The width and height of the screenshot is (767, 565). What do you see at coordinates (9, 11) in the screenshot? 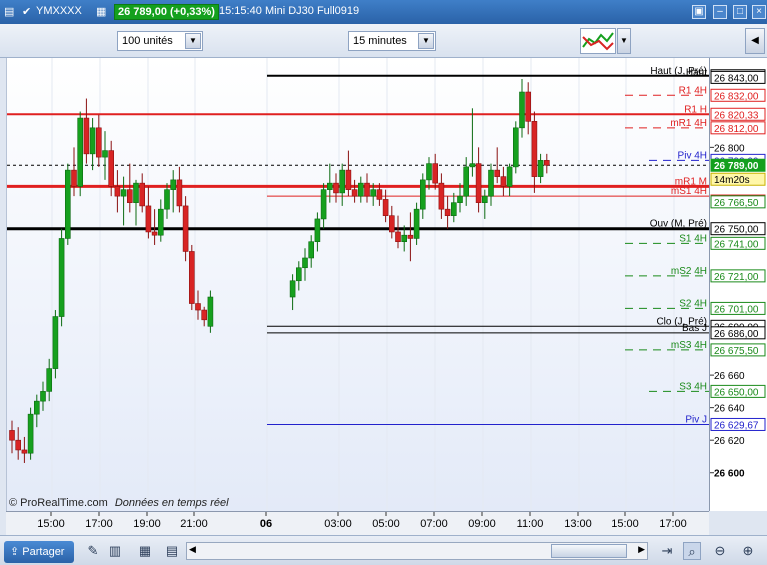
I see `chart-icon: ▤` at bounding box center [9, 11].